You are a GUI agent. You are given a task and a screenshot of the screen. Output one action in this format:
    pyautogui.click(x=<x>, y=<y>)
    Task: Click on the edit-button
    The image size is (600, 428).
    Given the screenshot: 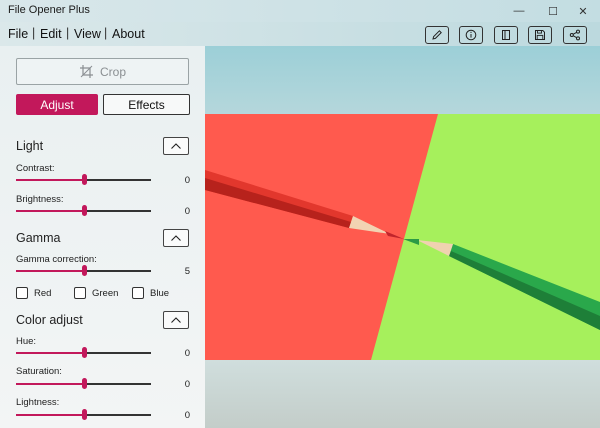 What is the action you would take?
    pyautogui.click(x=437, y=35)
    